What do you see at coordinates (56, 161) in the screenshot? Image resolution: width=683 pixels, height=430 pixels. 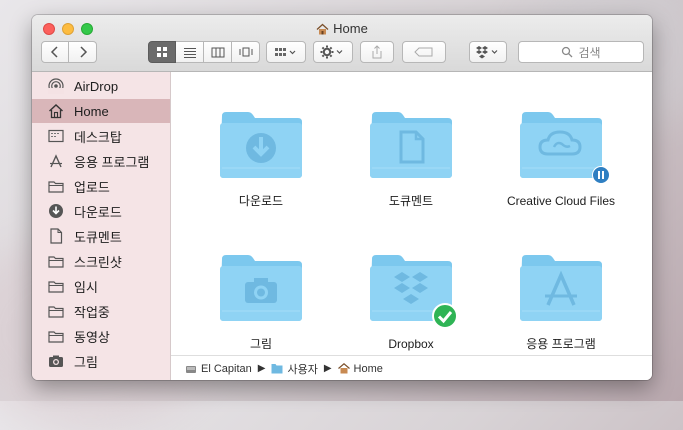 I see `applications-icon` at bounding box center [56, 161].